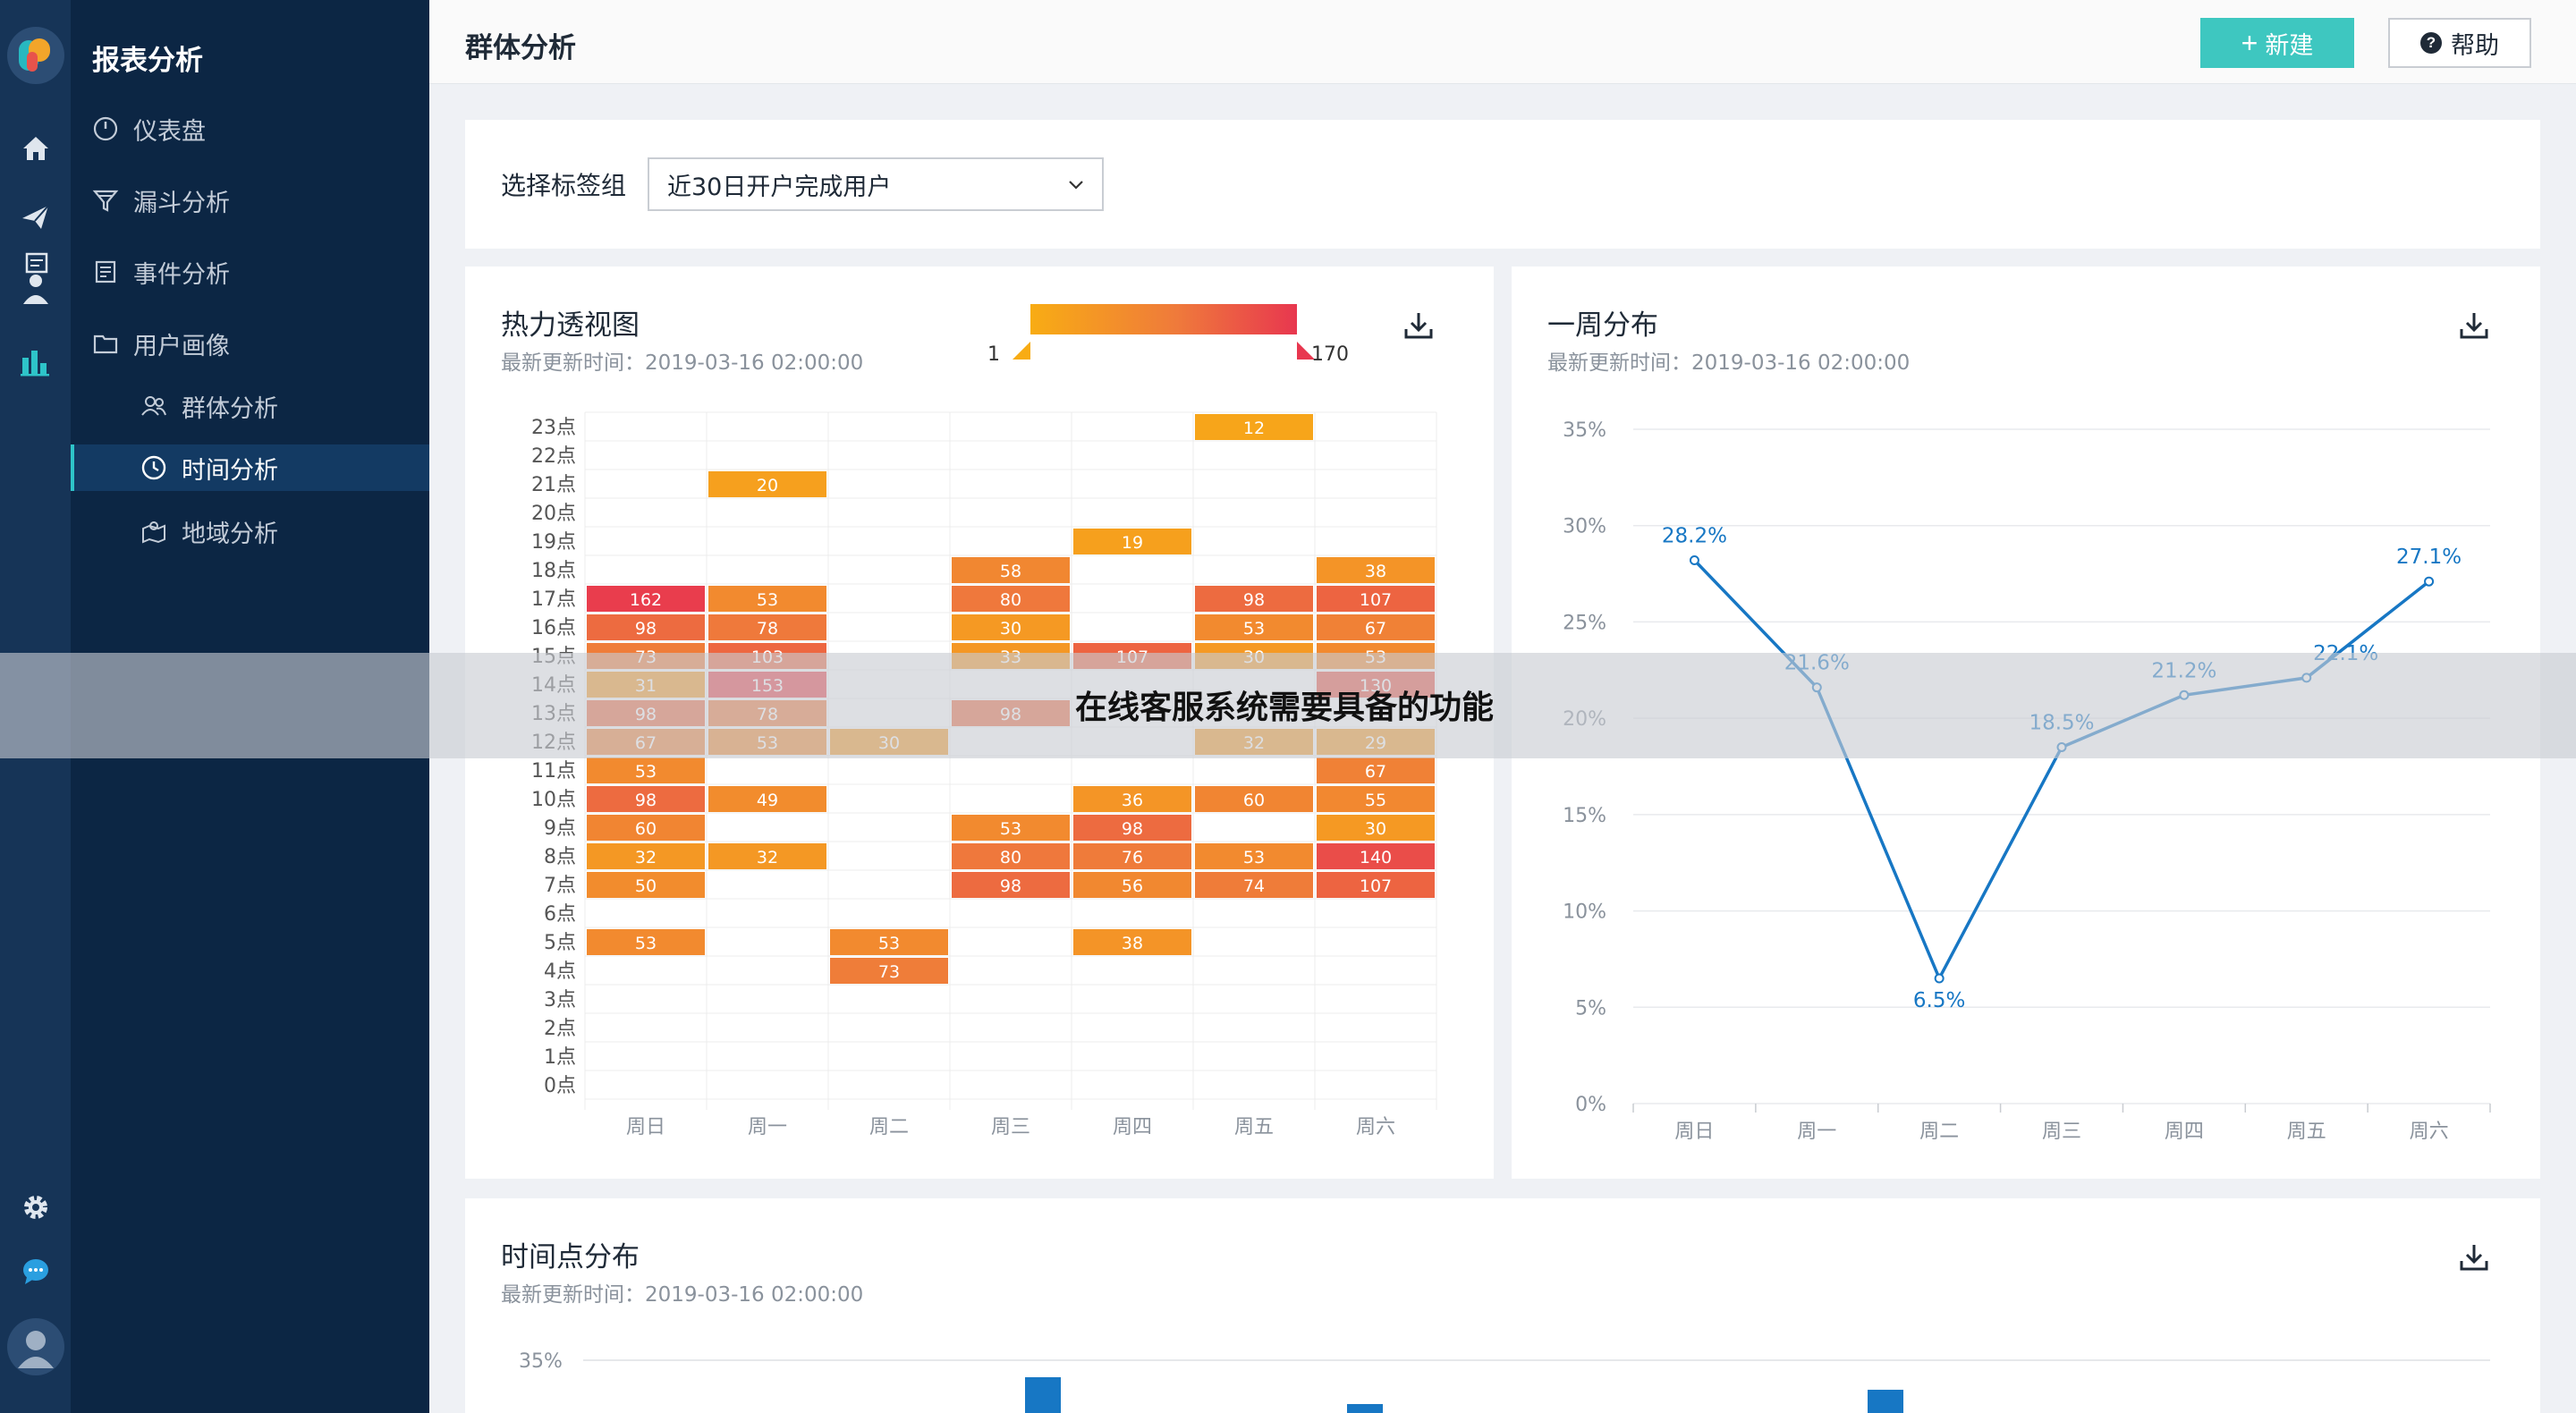 This screenshot has height=1413, width=2576. What do you see at coordinates (2289, 45) in the screenshot?
I see `new-button-label: 新建` at bounding box center [2289, 45].